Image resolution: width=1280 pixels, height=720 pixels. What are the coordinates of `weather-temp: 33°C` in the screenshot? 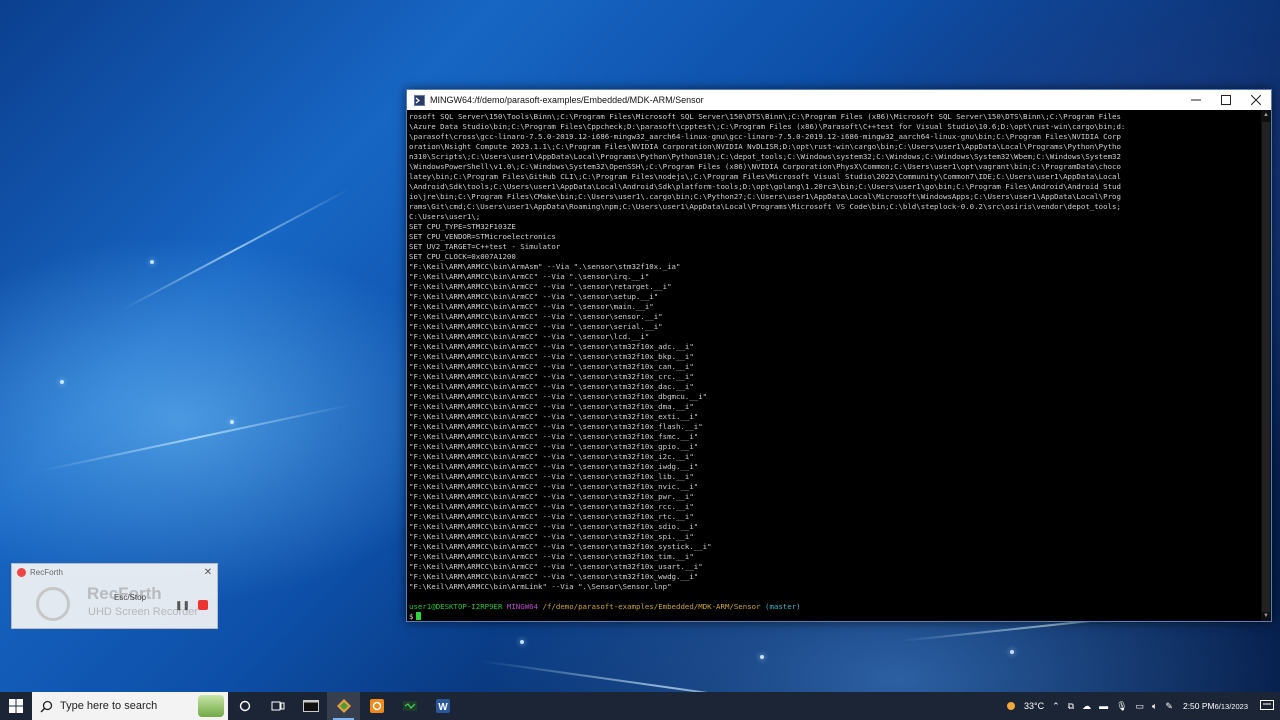 It's located at (1034, 706).